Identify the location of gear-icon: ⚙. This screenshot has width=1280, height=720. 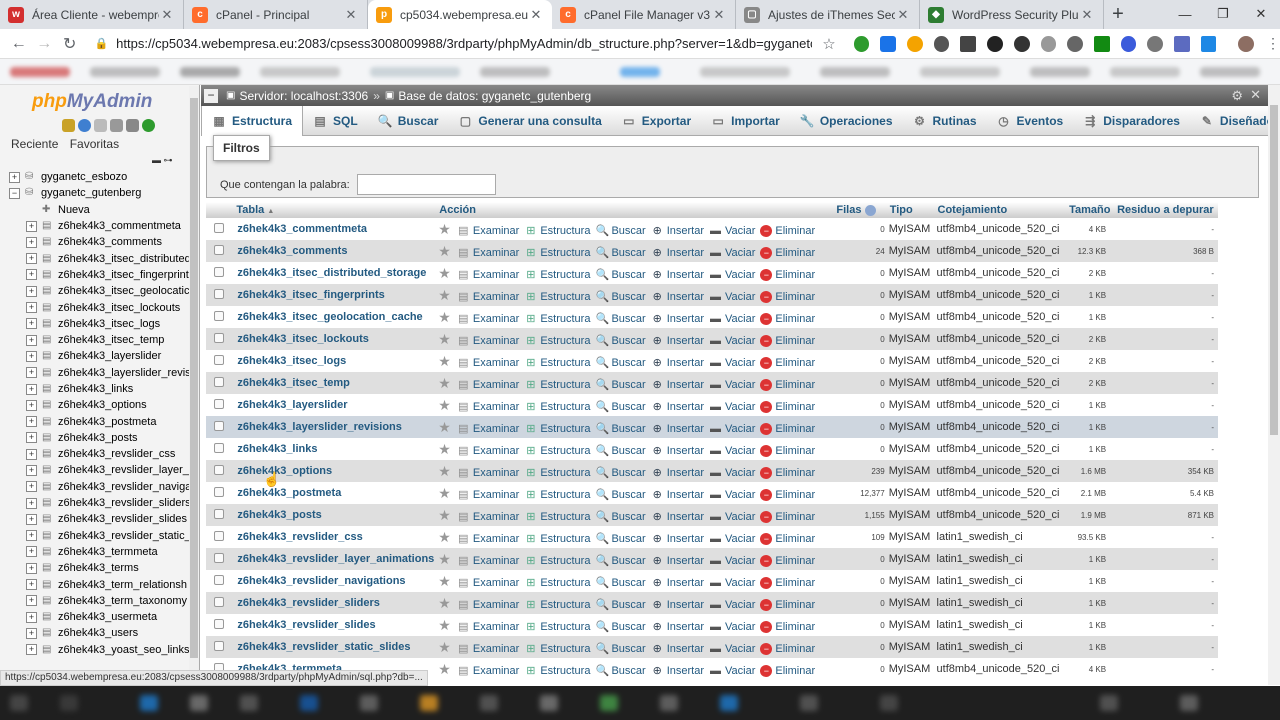
(1237, 96).